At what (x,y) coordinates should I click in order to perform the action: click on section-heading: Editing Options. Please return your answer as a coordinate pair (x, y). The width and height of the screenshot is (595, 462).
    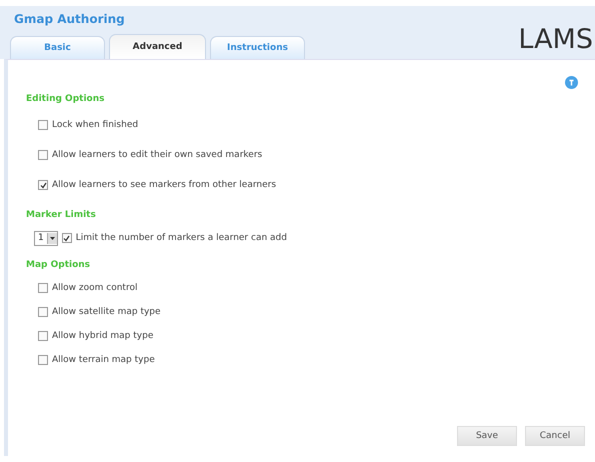
    Looking at the image, I should click on (66, 99).